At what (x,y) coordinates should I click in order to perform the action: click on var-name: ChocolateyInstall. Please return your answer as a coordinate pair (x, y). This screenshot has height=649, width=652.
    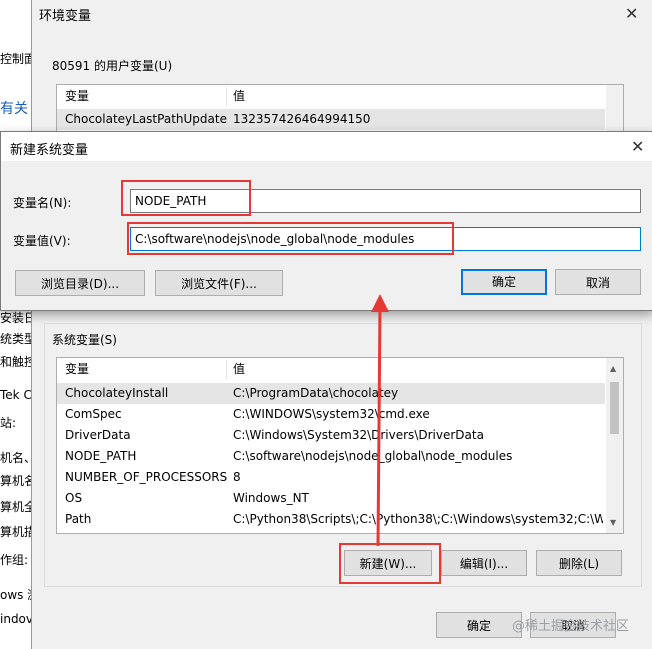
    Looking at the image, I should click on (117, 393).